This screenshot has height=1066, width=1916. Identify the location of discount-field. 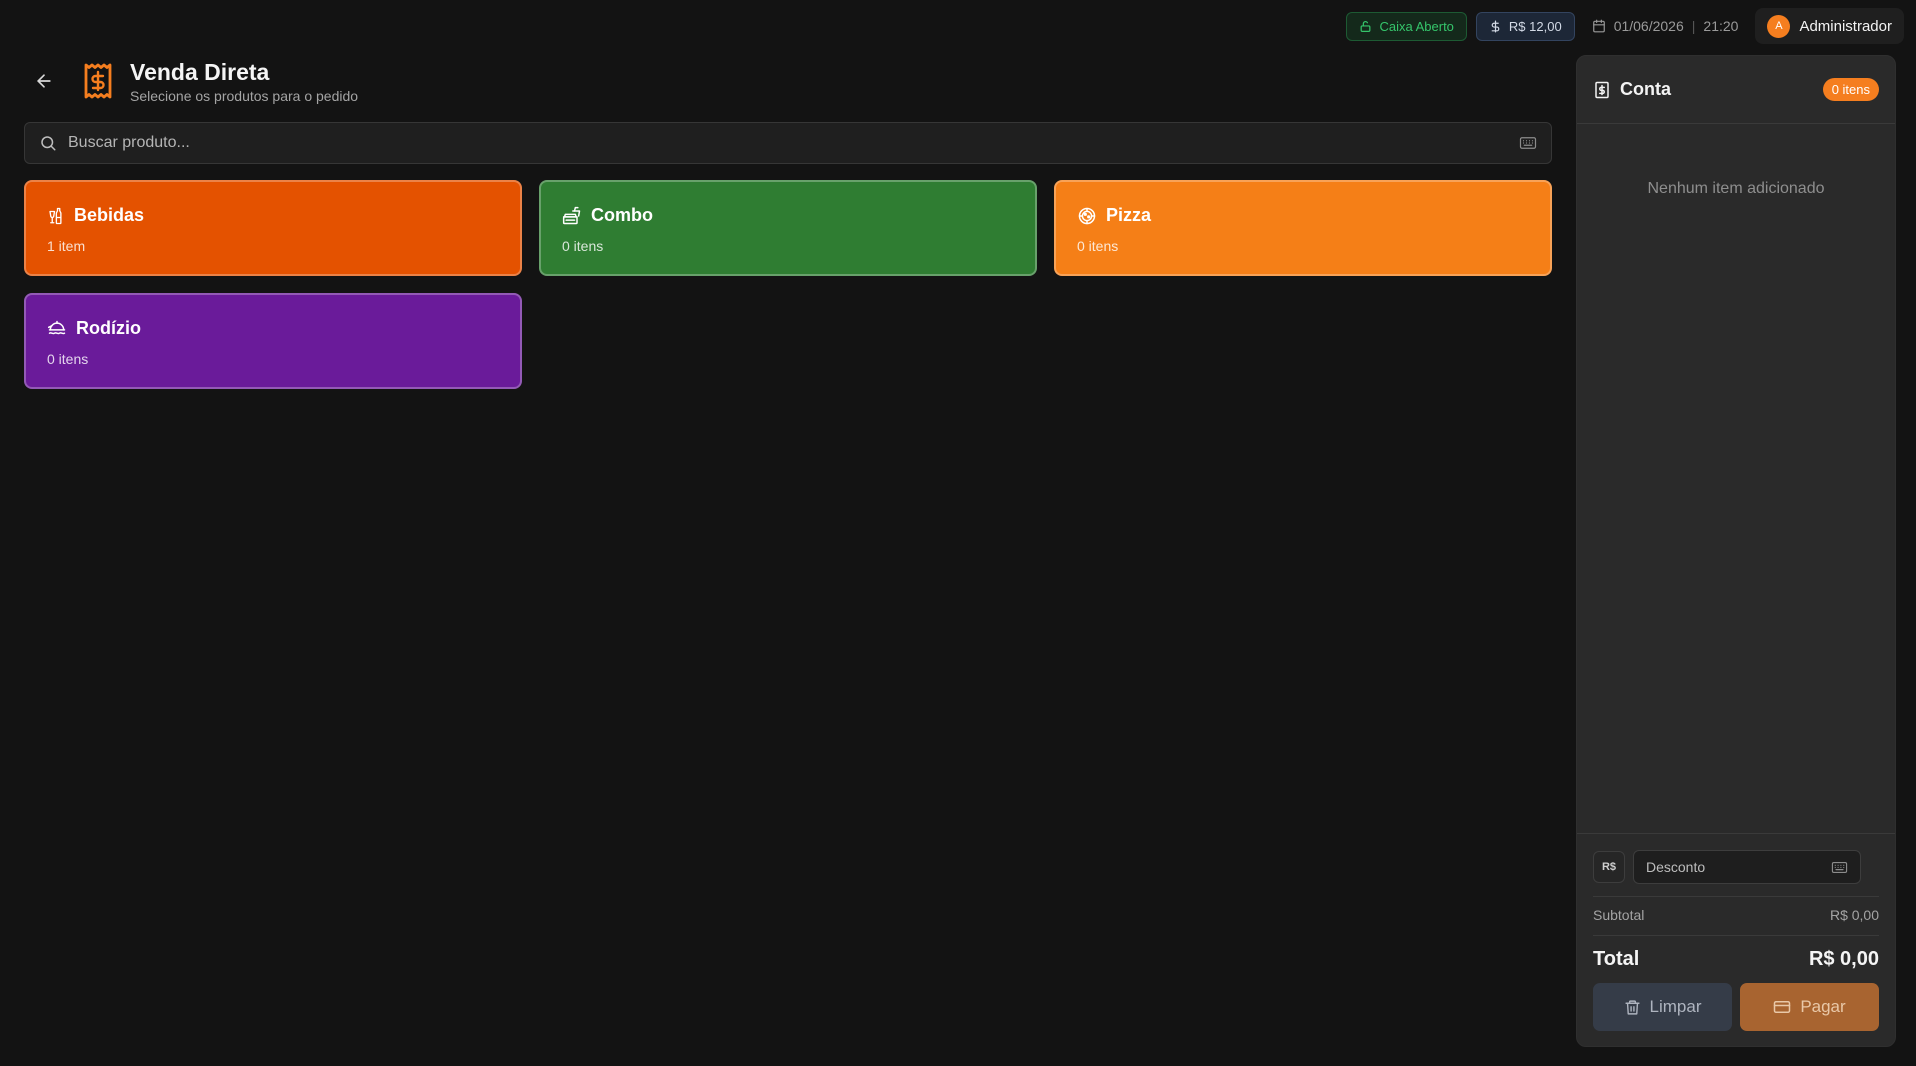
(1747, 867).